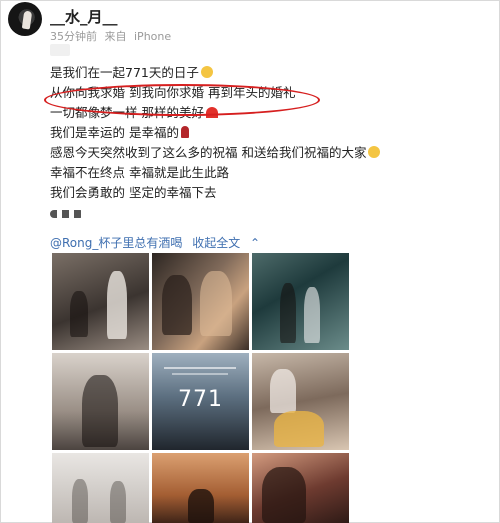 The height and width of the screenshot is (523, 500). What do you see at coordinates (255, 243) in the screenshot?
I see `chevron-up-icon: ⌃` at bounding box center [255, 243].